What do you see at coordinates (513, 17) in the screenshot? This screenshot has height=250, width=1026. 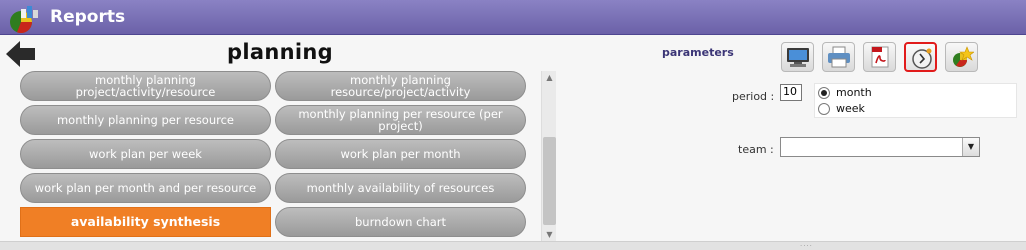 I see `title-bar: Reports` at bounding box center [513, 17].